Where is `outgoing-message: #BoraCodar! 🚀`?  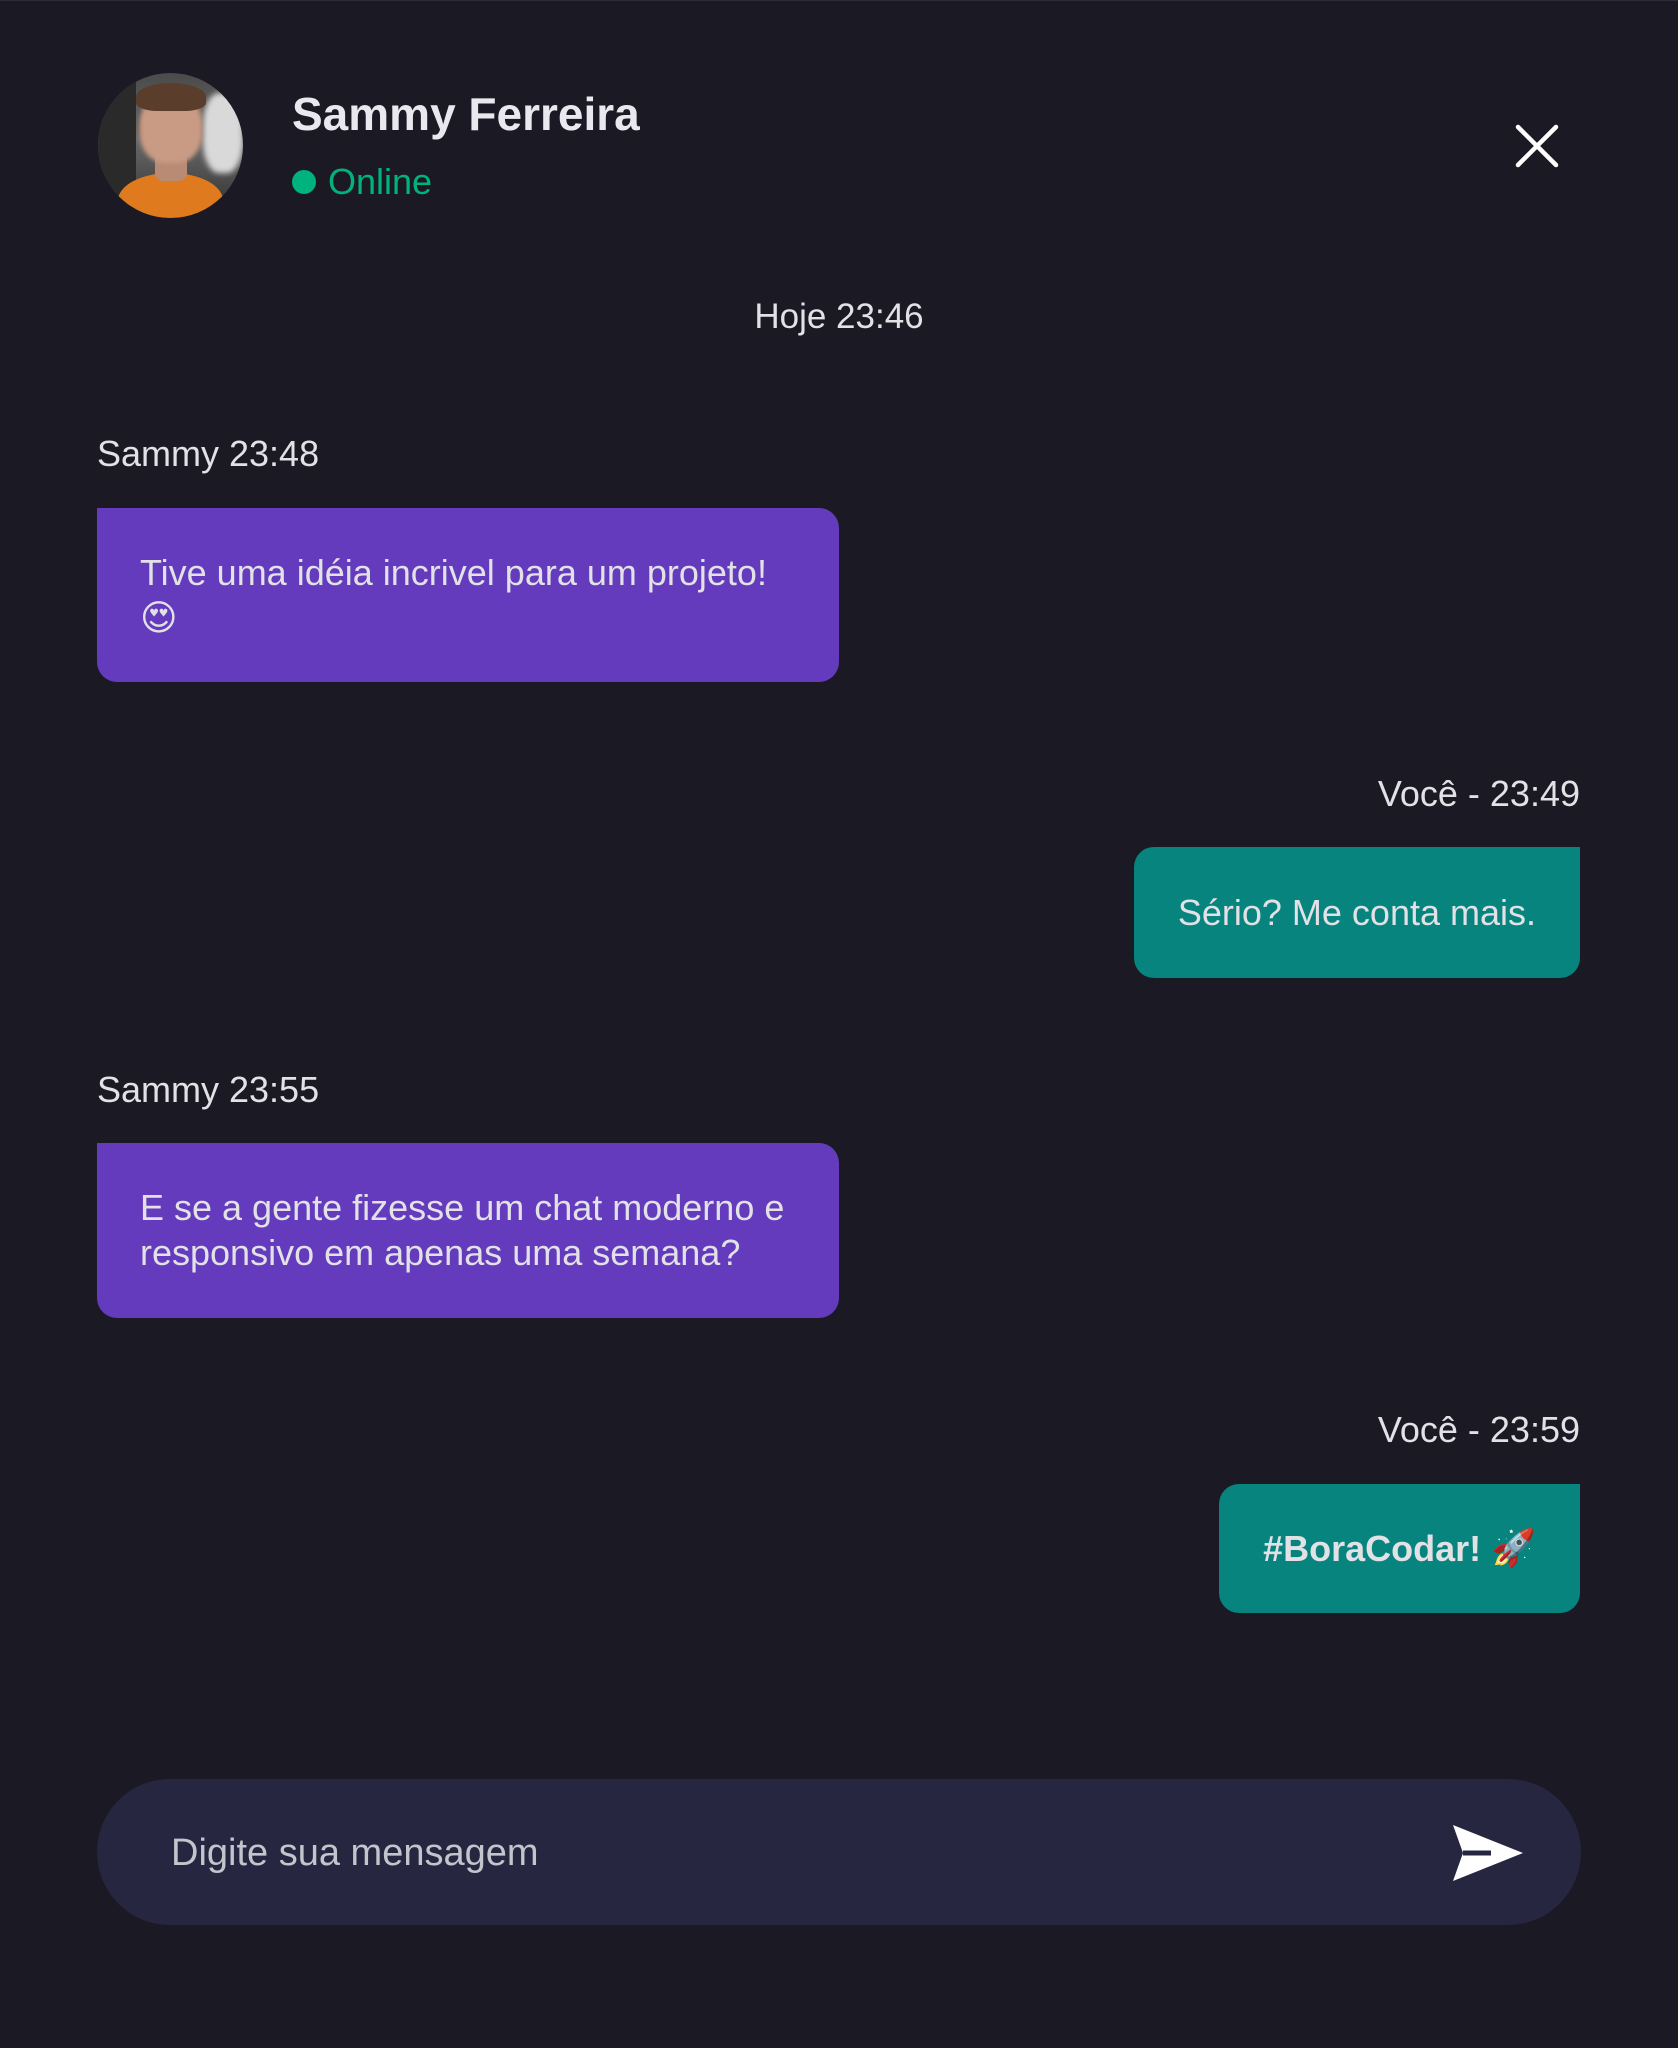
outgoing-message: #BoraCodar! 🚀 is located at coordinates (1399, 1548).